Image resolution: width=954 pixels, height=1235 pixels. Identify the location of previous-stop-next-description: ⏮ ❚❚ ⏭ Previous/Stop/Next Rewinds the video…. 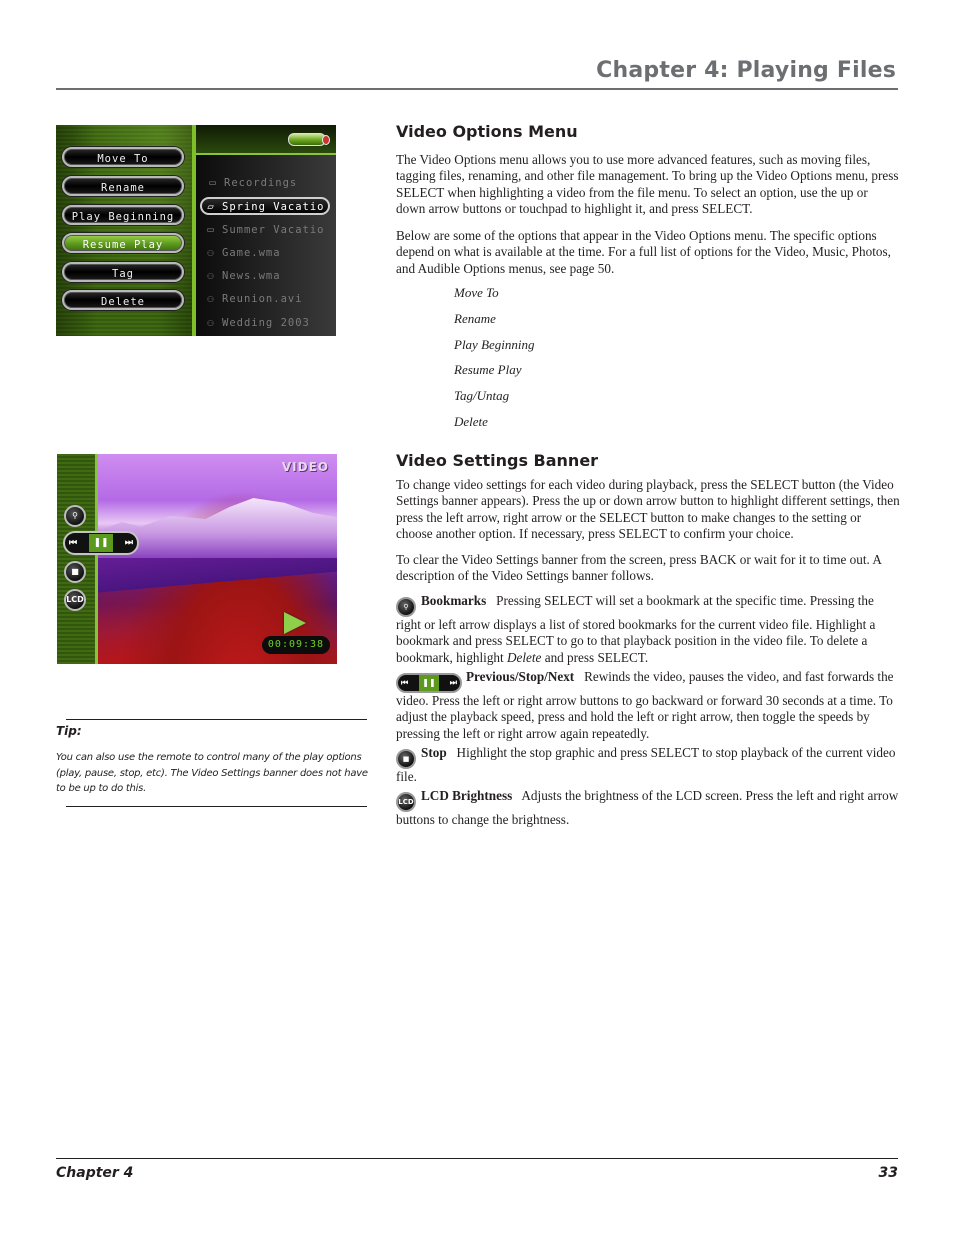
(645, 705).